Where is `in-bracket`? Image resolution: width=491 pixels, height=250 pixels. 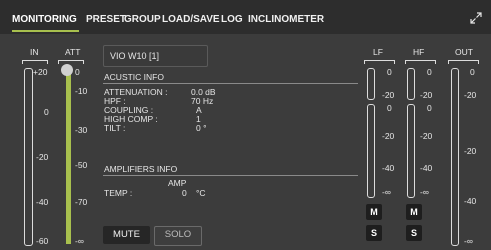 in-bracket is located at coordinates (34, 60).